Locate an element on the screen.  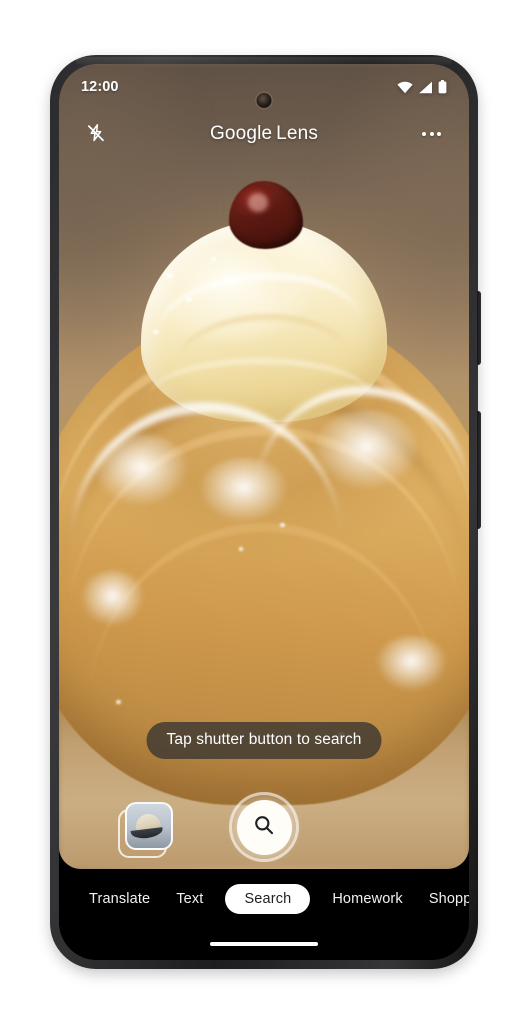
mode-chip-strip: Translate Text Search Homework Shopping is located at coordinates (264, 899).